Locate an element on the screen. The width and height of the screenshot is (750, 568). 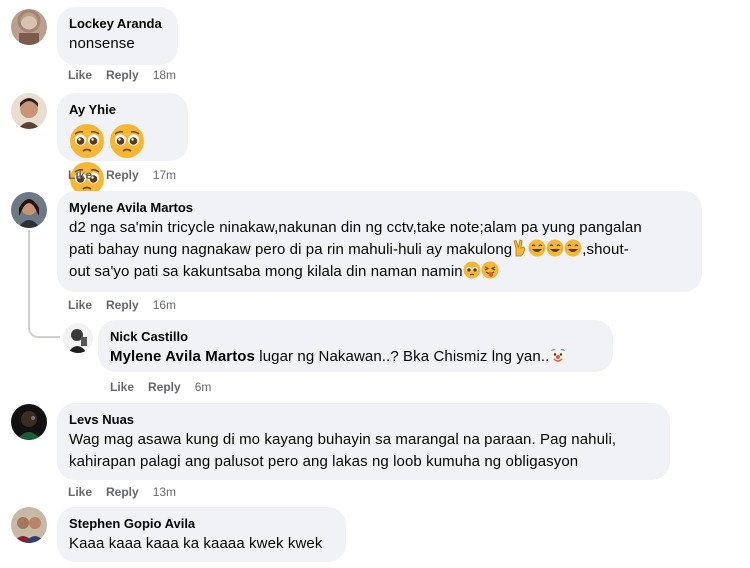
comment-actions: Like Reply 6m is located at coordinates (167, 387).